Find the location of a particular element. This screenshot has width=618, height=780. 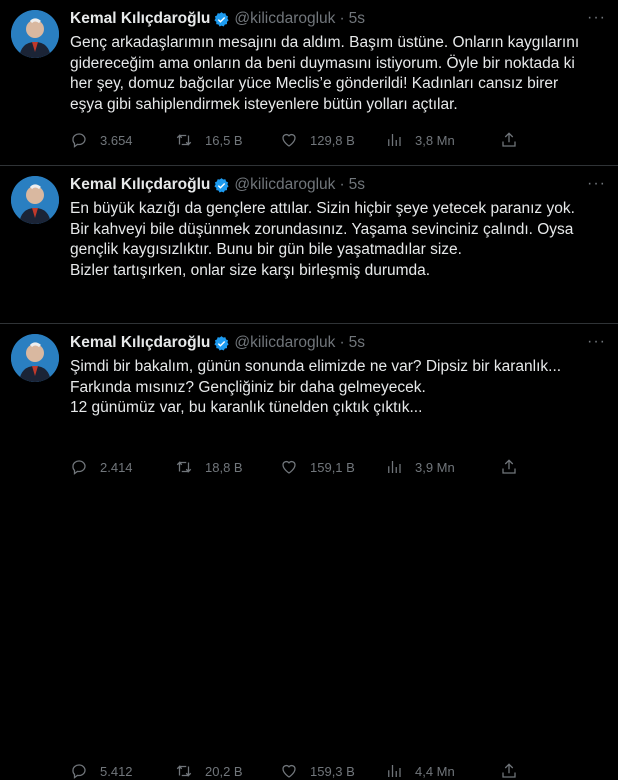

retweet-count: 20,2 B is located at coordinates (224, 771).